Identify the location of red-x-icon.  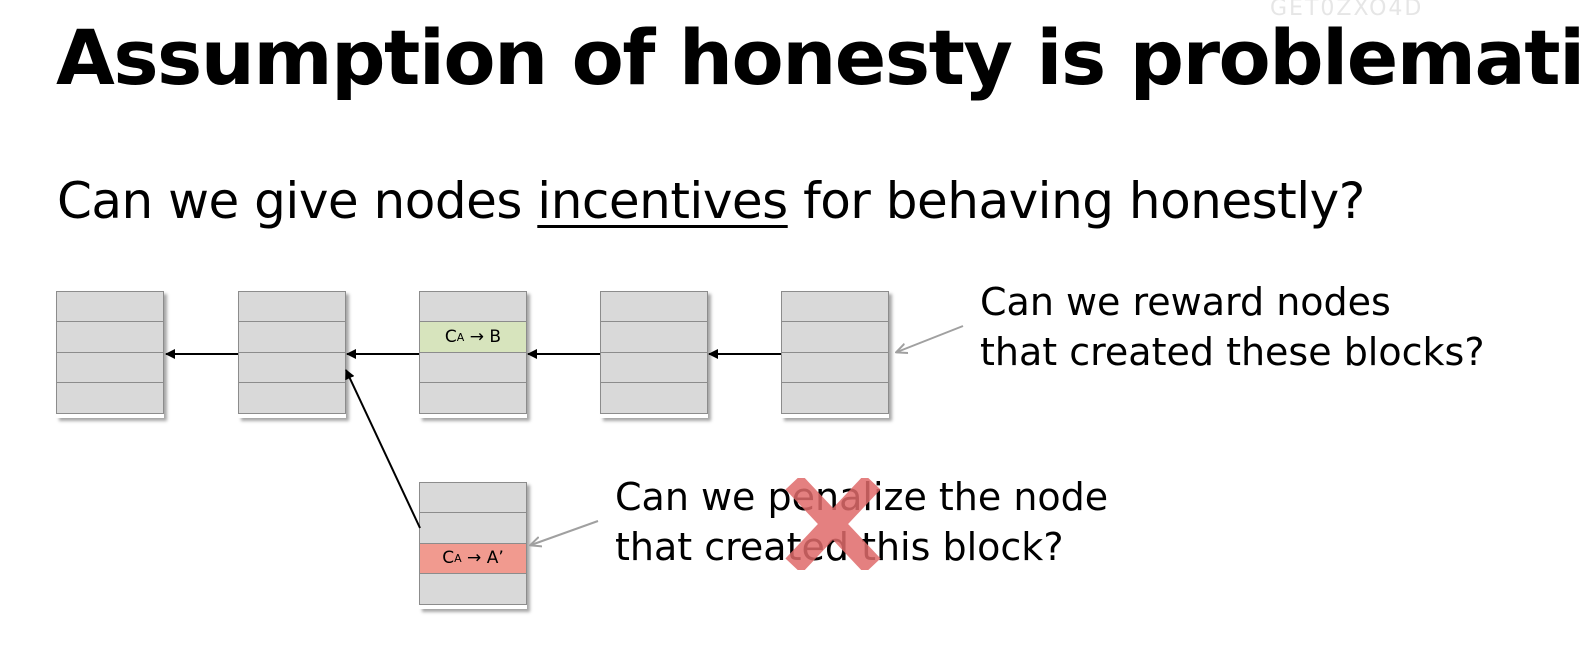
(833, 524).